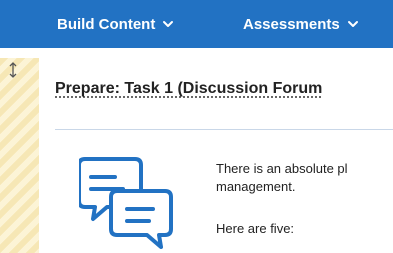 Image resolution: width=393 pixels, height=253 pixels. What do you see at coordinates (255, 228) in the screenshot?
I see `description-text: Here are five:` at bounding box center [255, 228].